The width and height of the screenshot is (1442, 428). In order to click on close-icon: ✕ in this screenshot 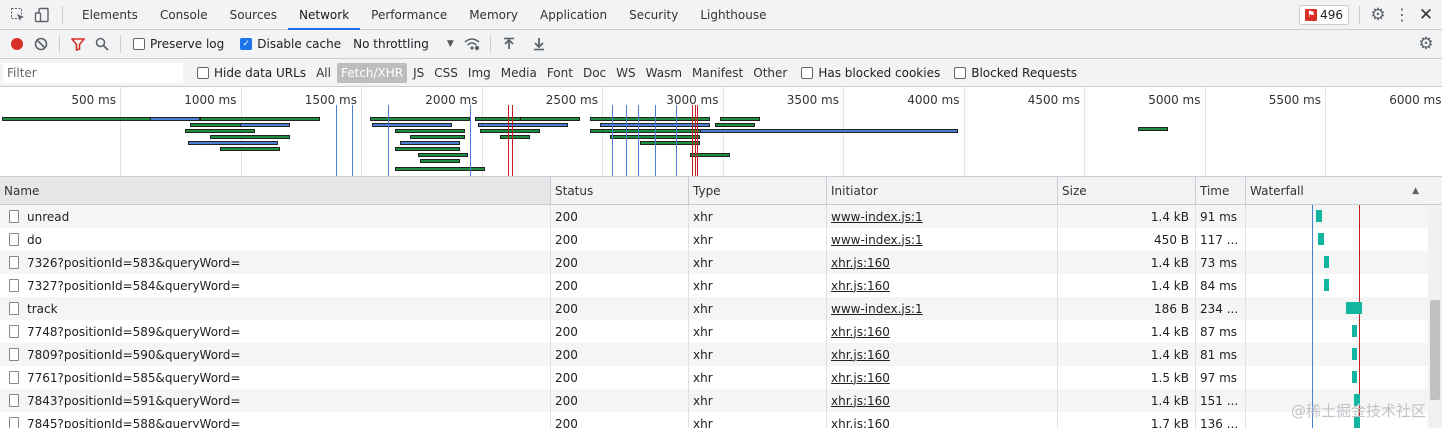, I will do `click(1426, 15)`.